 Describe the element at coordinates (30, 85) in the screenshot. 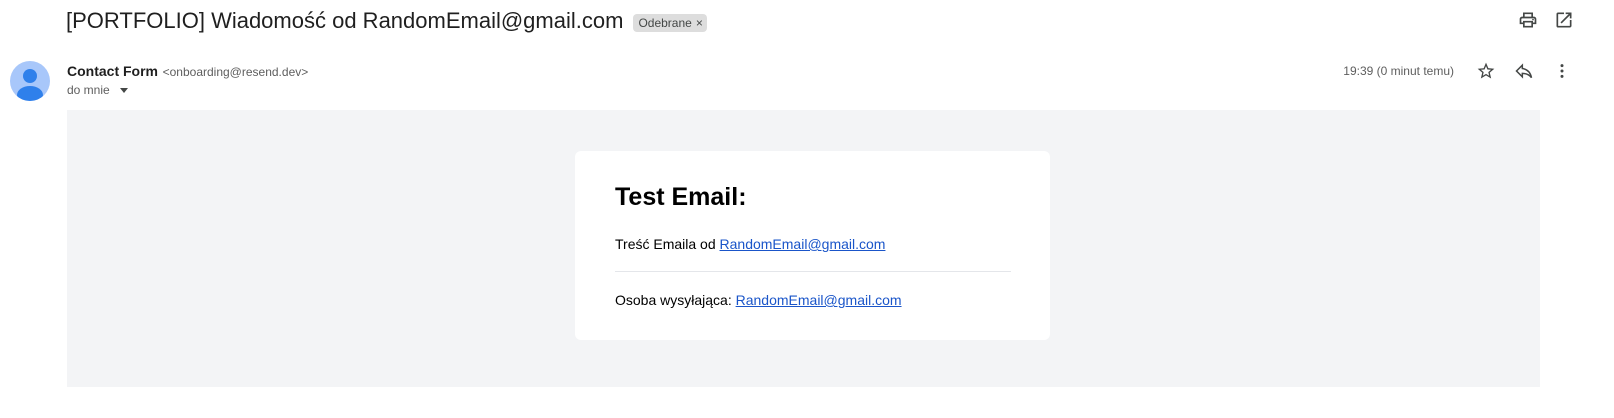

I see `default-avatar-icon` at that location.